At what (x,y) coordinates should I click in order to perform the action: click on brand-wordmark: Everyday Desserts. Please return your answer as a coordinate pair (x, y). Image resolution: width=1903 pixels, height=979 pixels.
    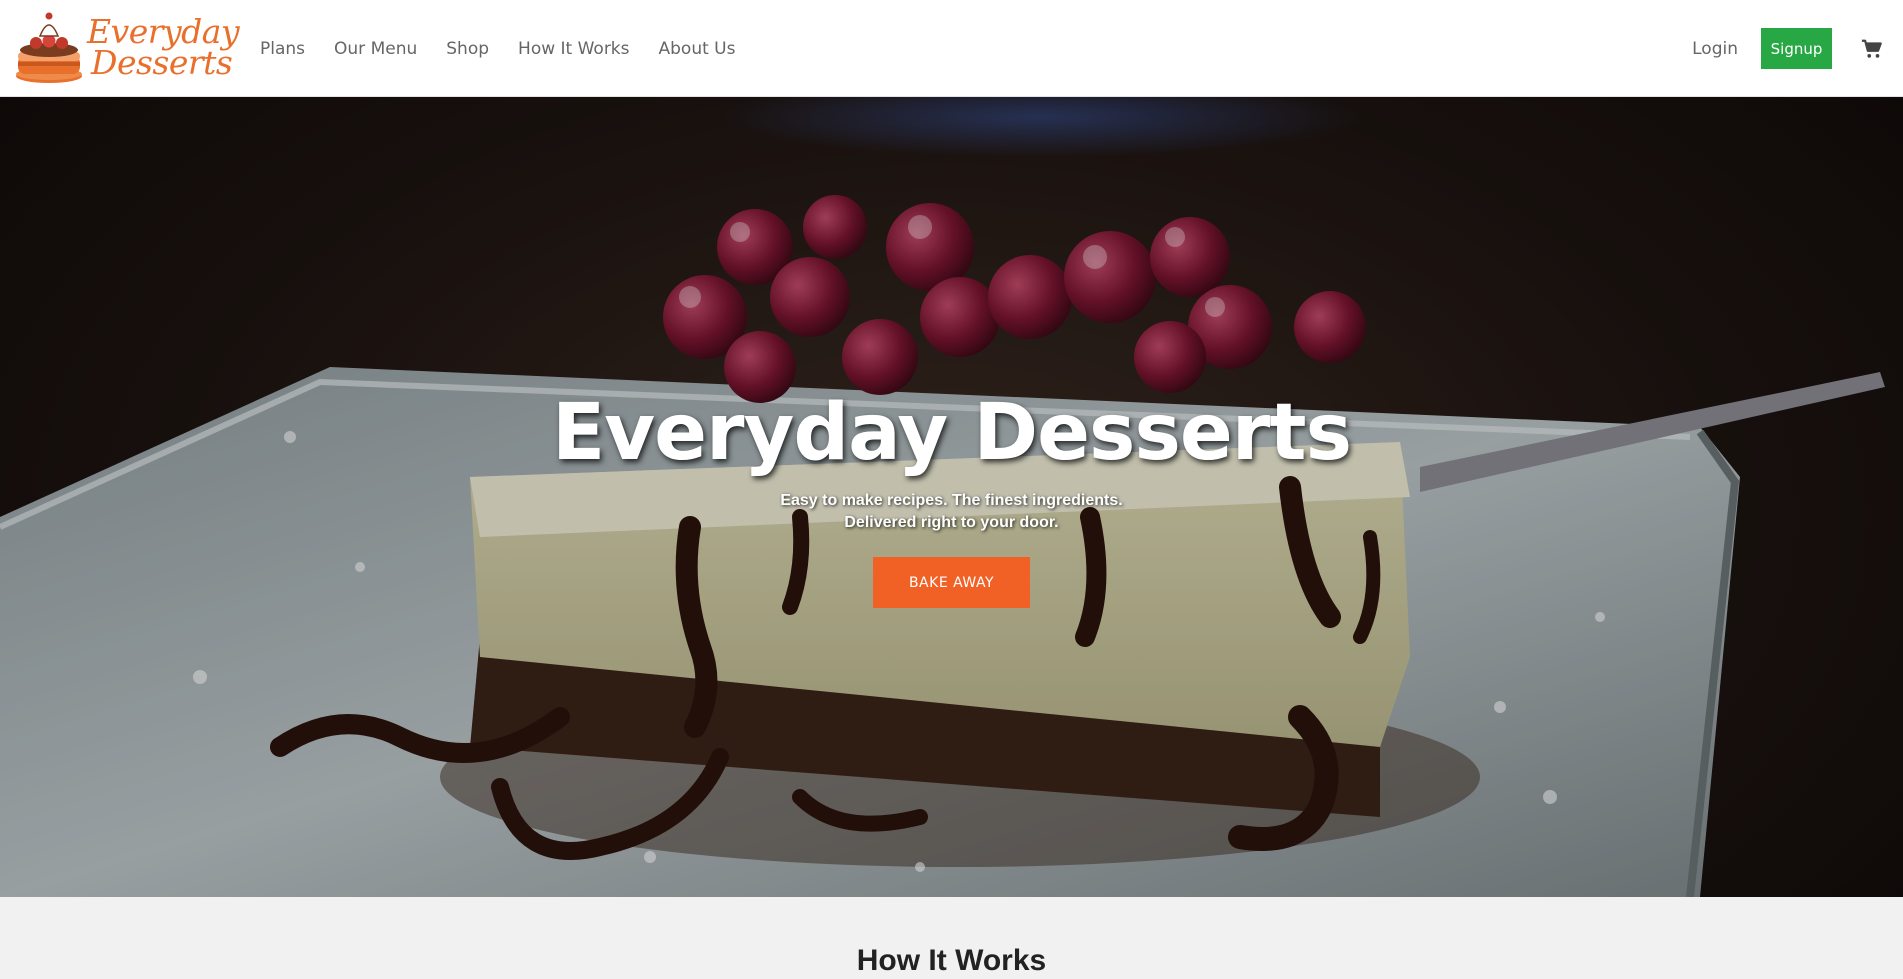
    Looking at the image, I should click on (163, 48).